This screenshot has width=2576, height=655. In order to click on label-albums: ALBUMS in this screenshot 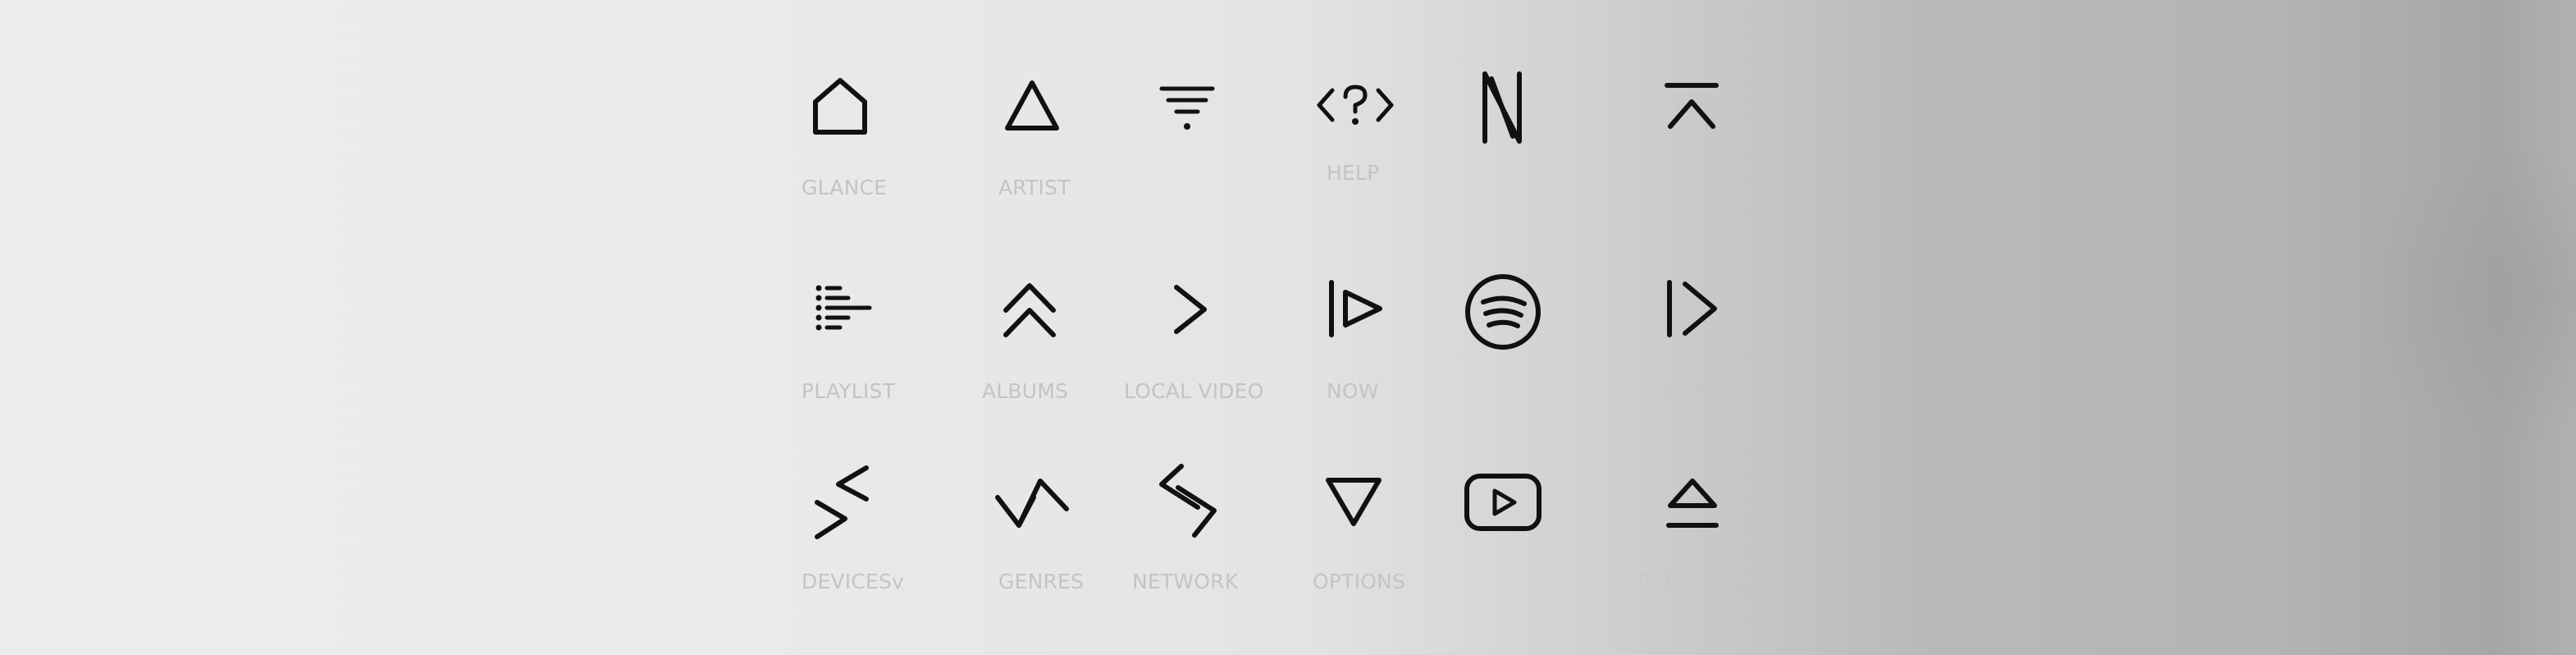, I will do `click(1025, 391)`.